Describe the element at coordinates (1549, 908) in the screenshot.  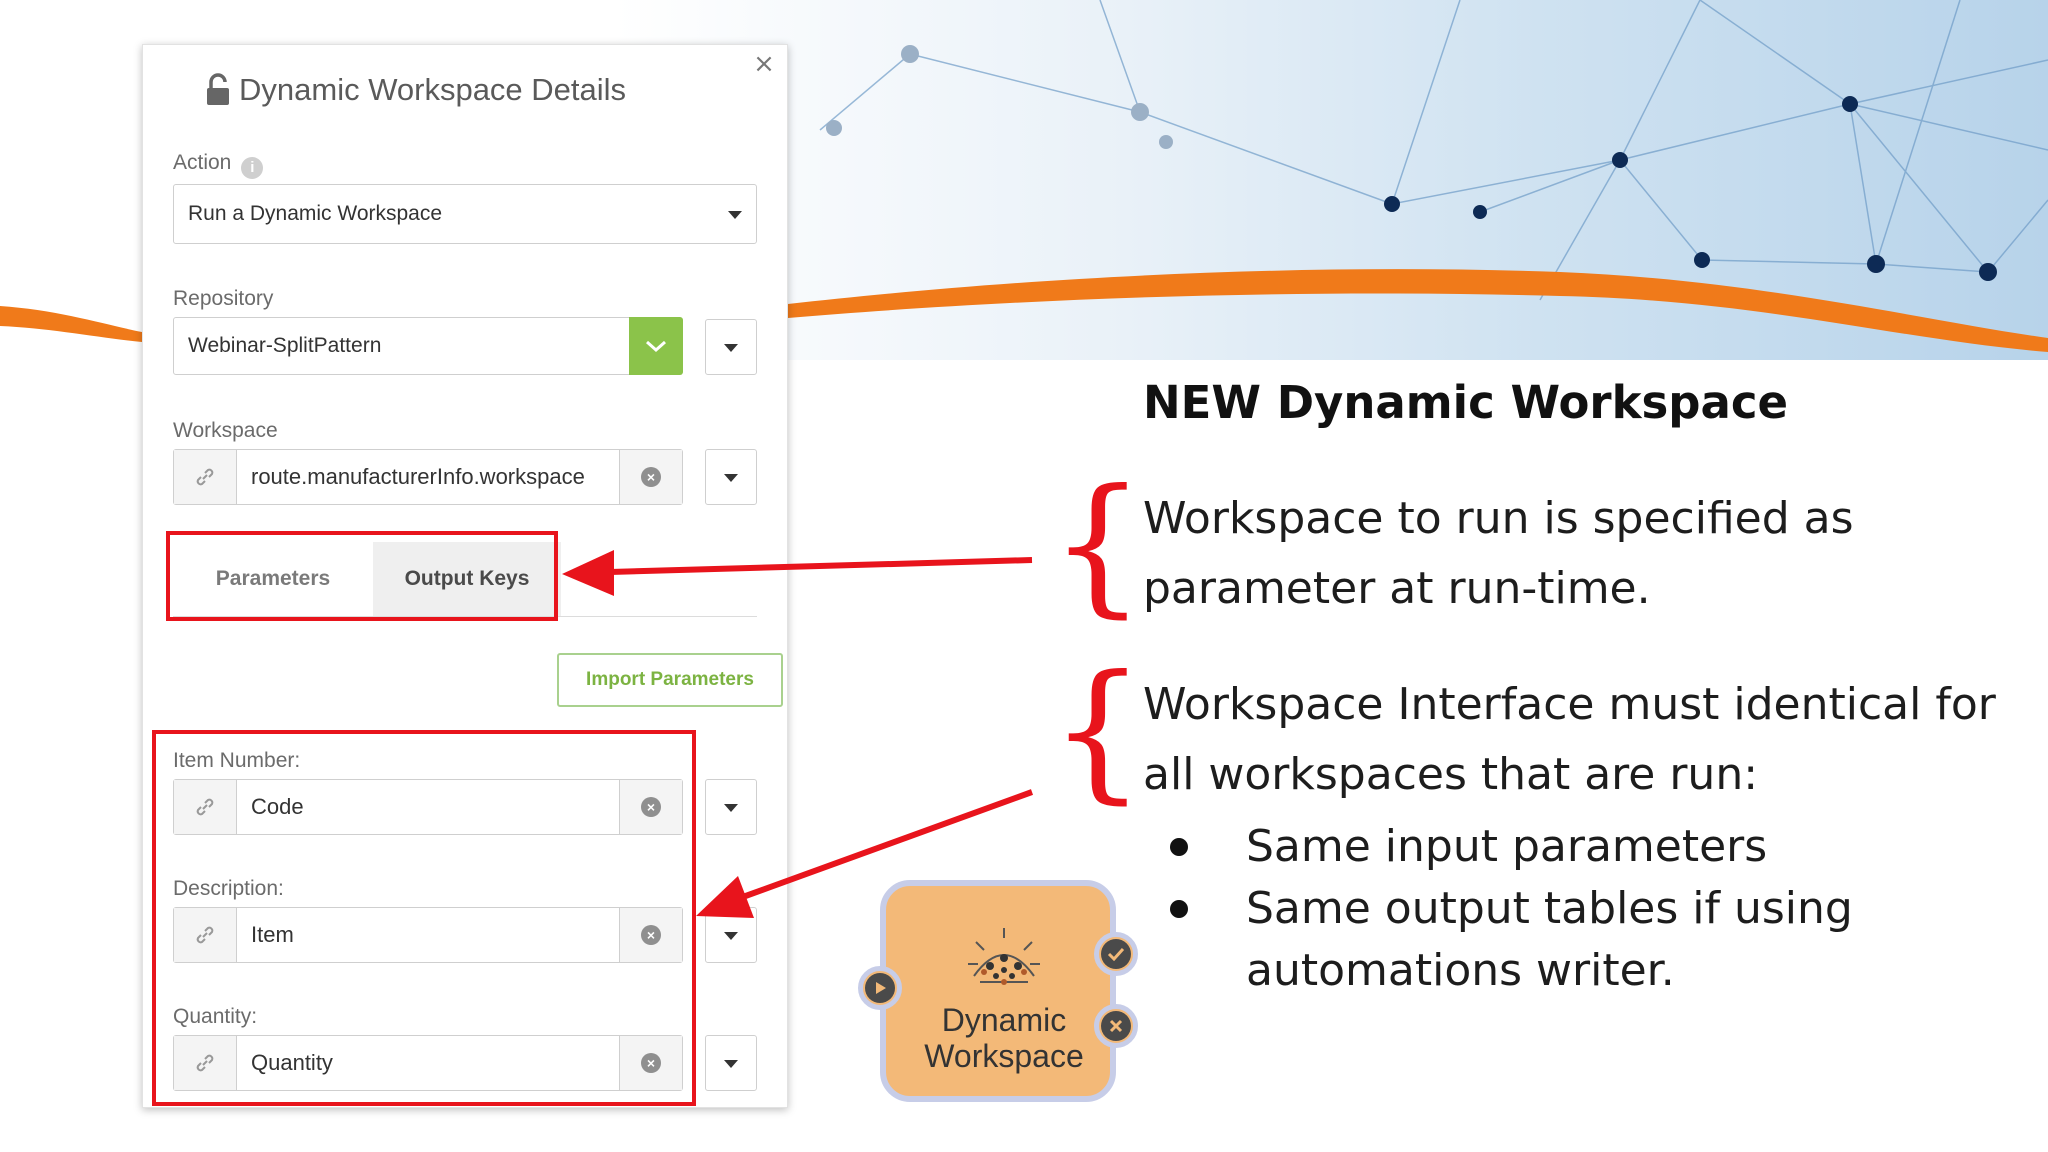
I see `bullet-item: Same output tables if using` at that location.